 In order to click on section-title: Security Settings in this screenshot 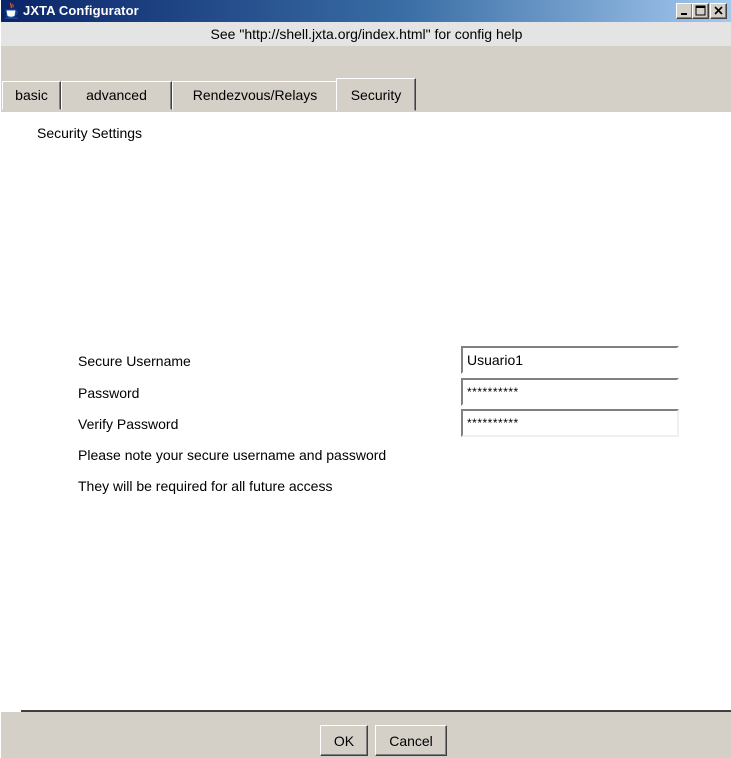, I will do `click(90, 133)`.